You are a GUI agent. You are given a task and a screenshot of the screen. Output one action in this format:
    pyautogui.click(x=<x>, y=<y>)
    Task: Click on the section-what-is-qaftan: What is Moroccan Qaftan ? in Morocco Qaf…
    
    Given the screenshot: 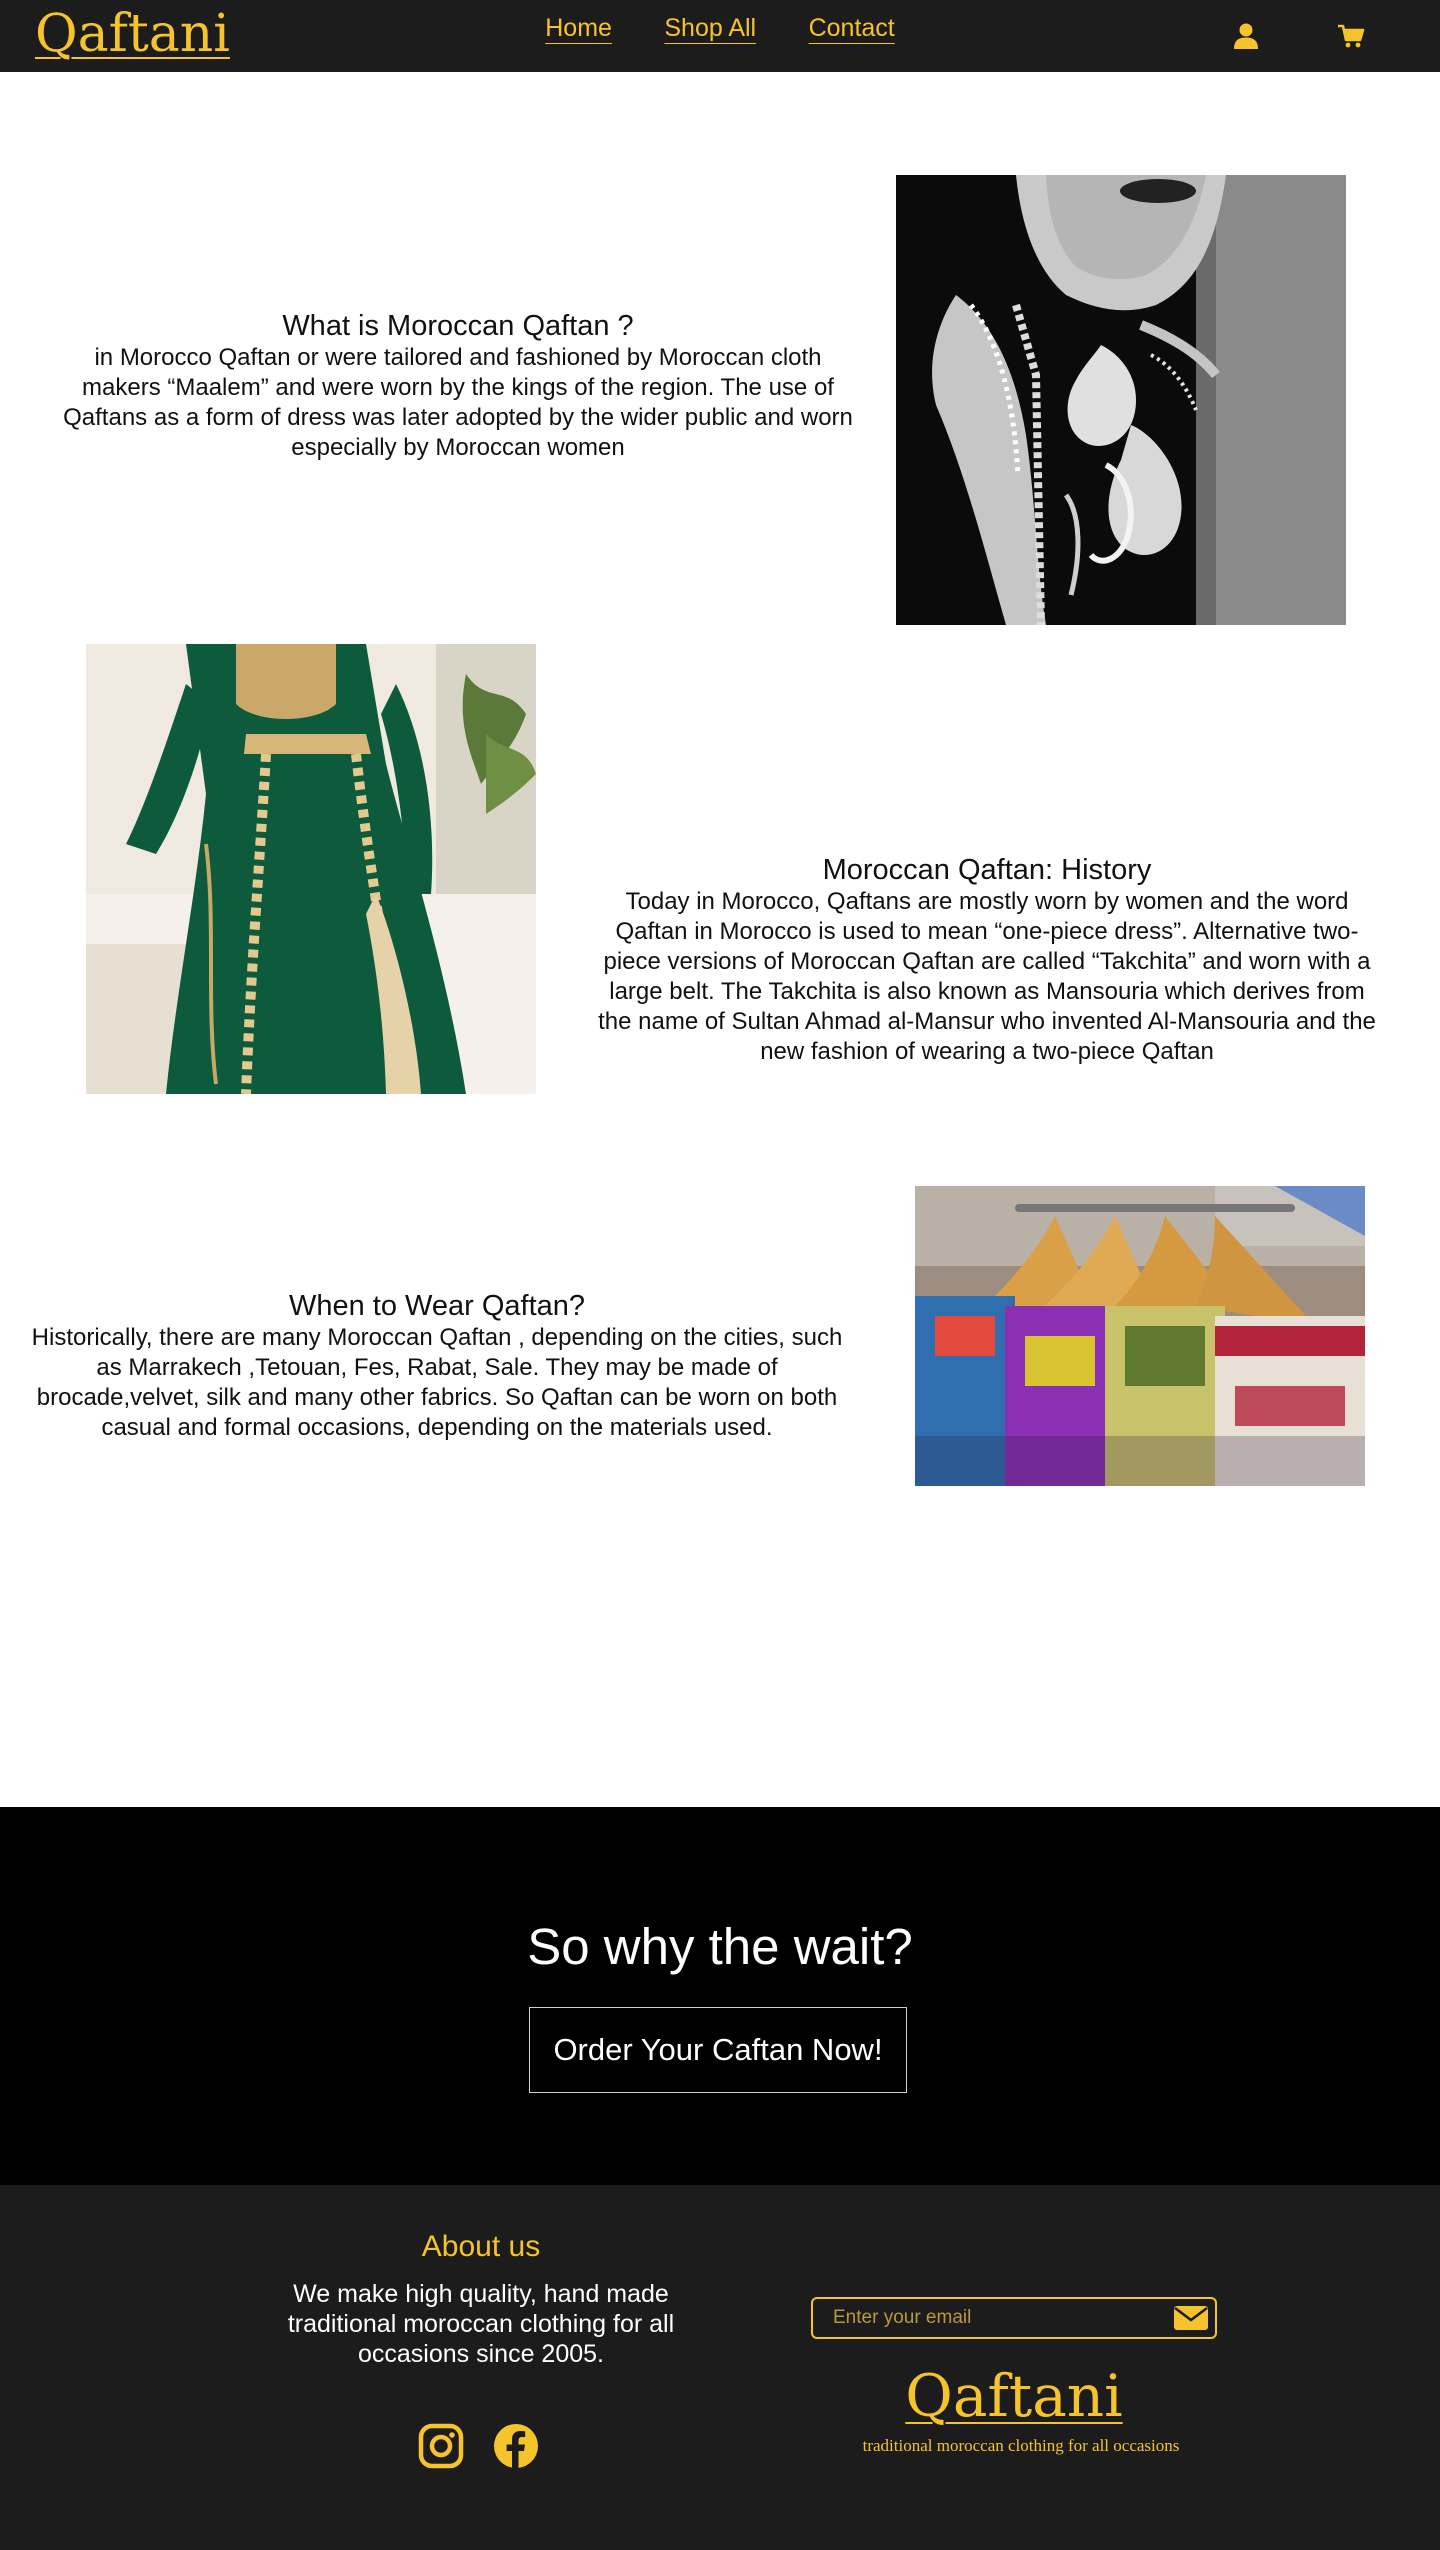 What is the action you would take?
    pyautogui.click(x=458, y=386)
    